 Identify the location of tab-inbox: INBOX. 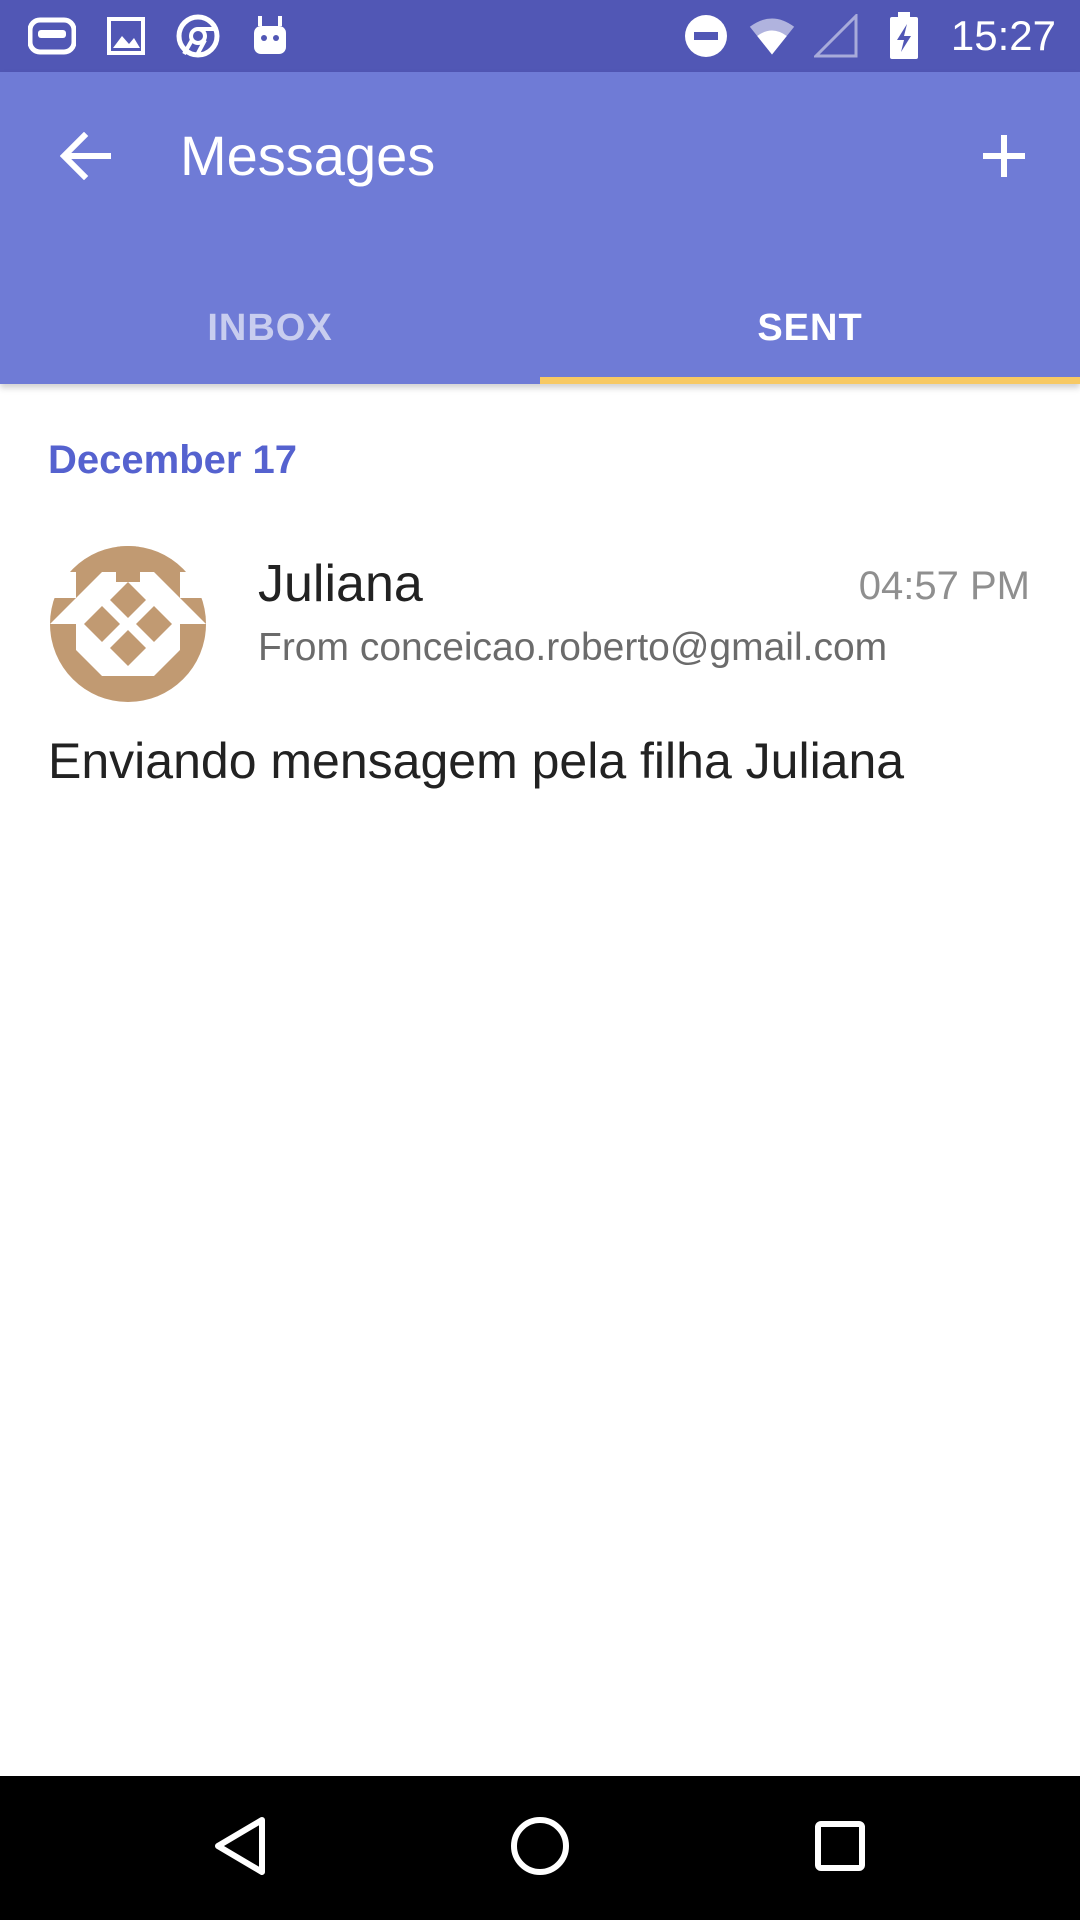
(270, 328).